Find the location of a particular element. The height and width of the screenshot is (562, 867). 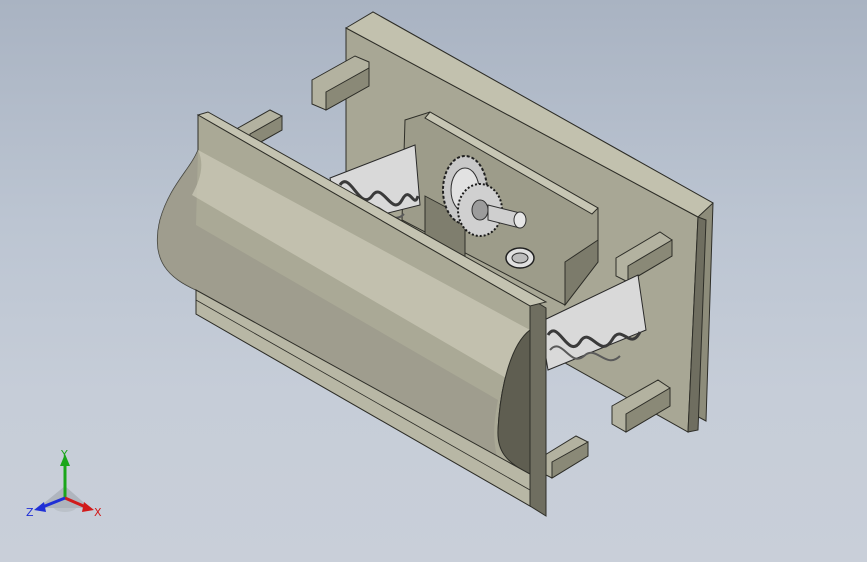

z-axis-label: Z is located at coordinates (30, 512).